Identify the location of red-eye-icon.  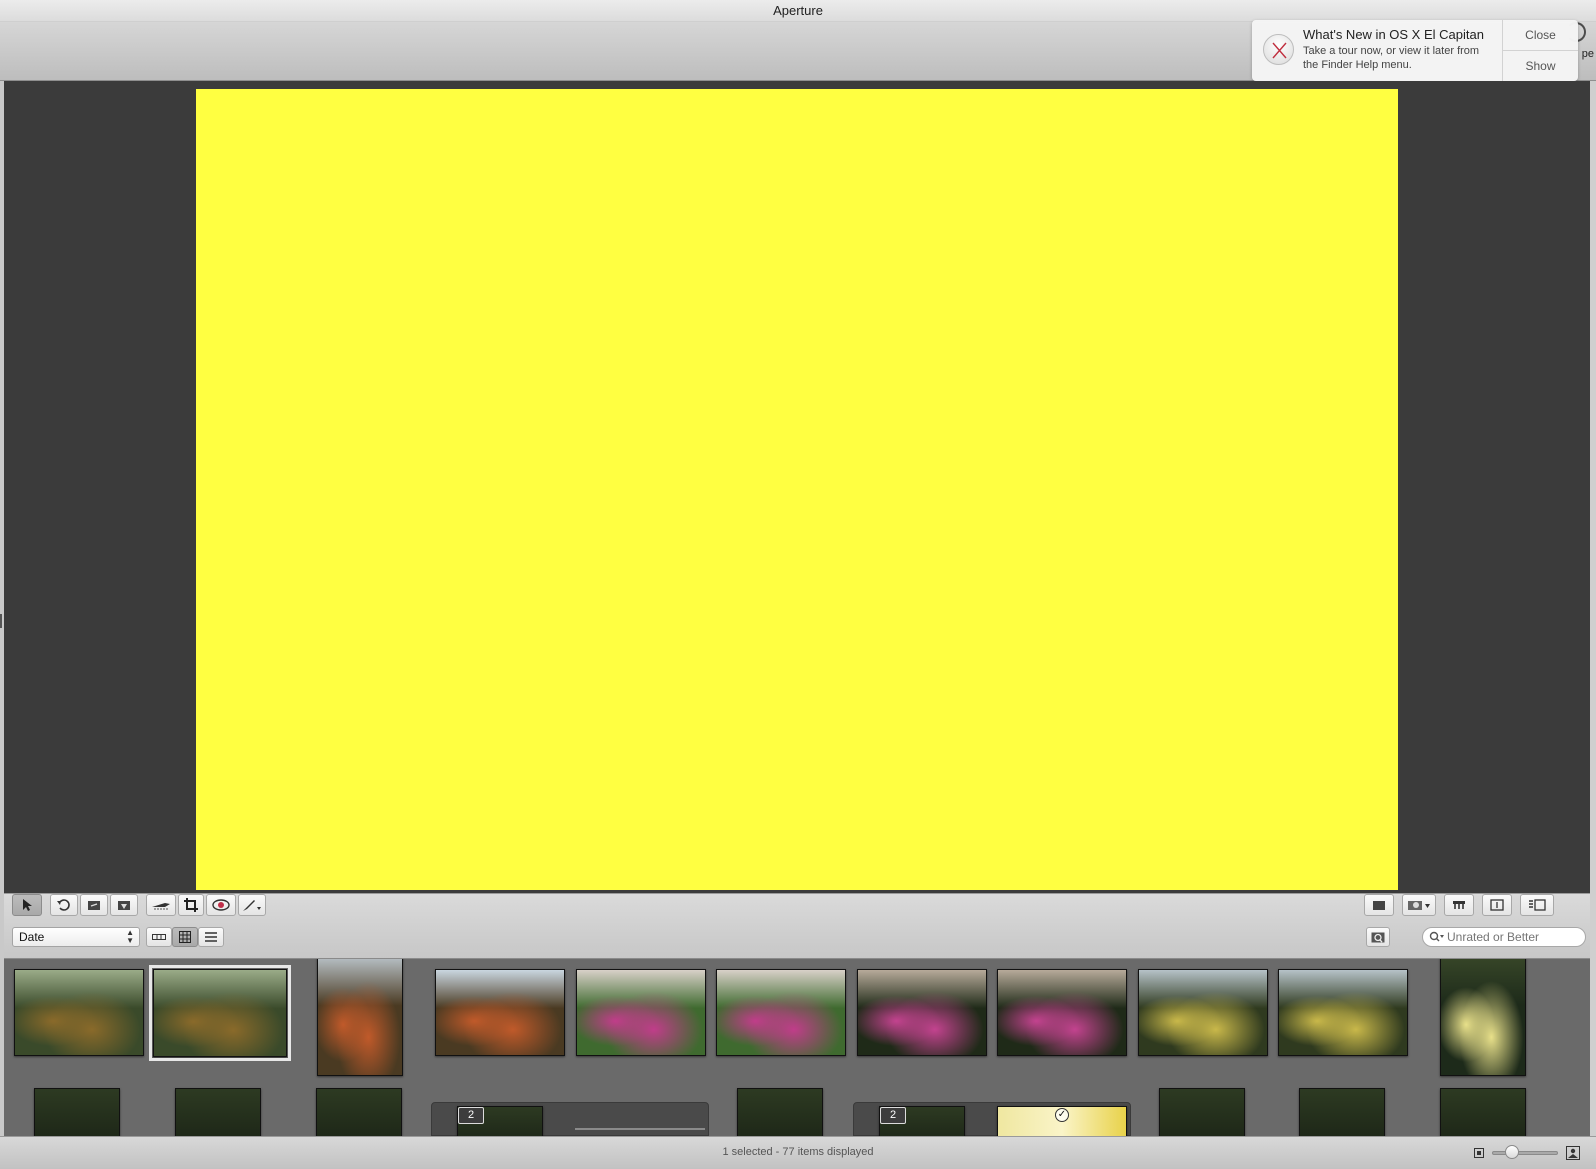
(221, 905).